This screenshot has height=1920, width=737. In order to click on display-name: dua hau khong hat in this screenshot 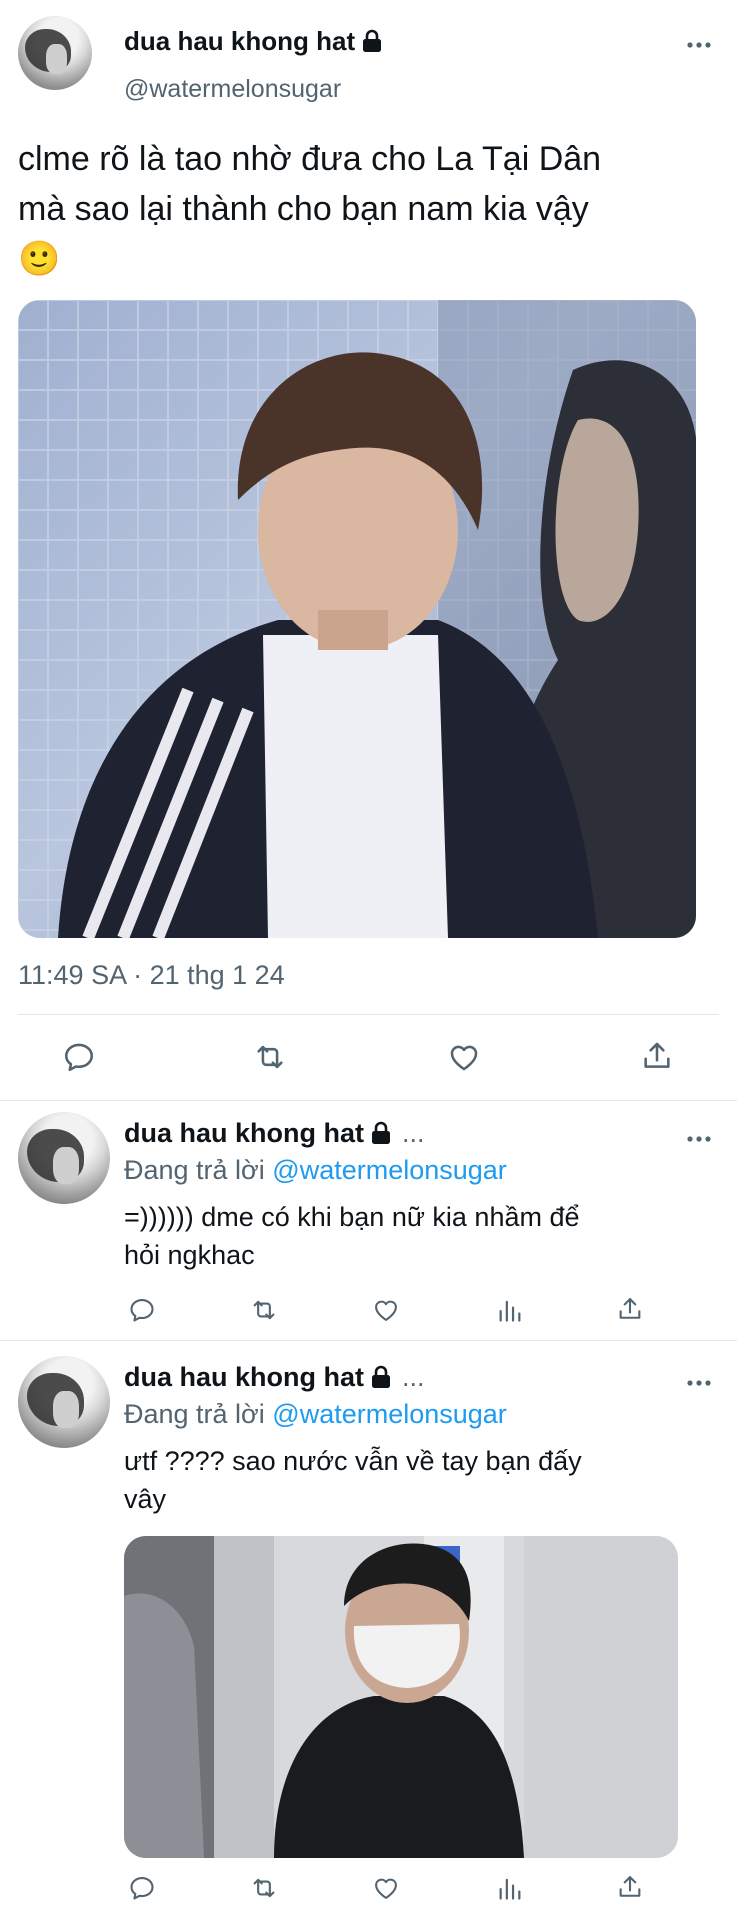, I will do `click(253, 43)`.